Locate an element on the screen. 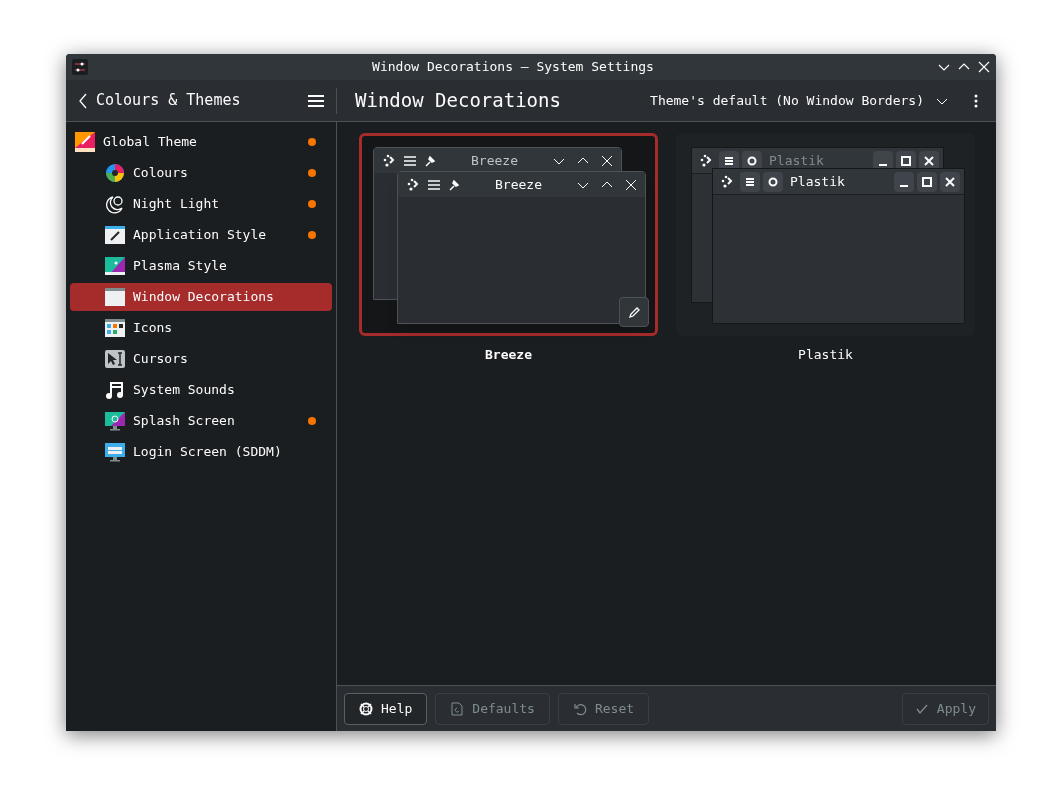 The image size is (1063, 810). document-icon is located at coordinates (457, 708).